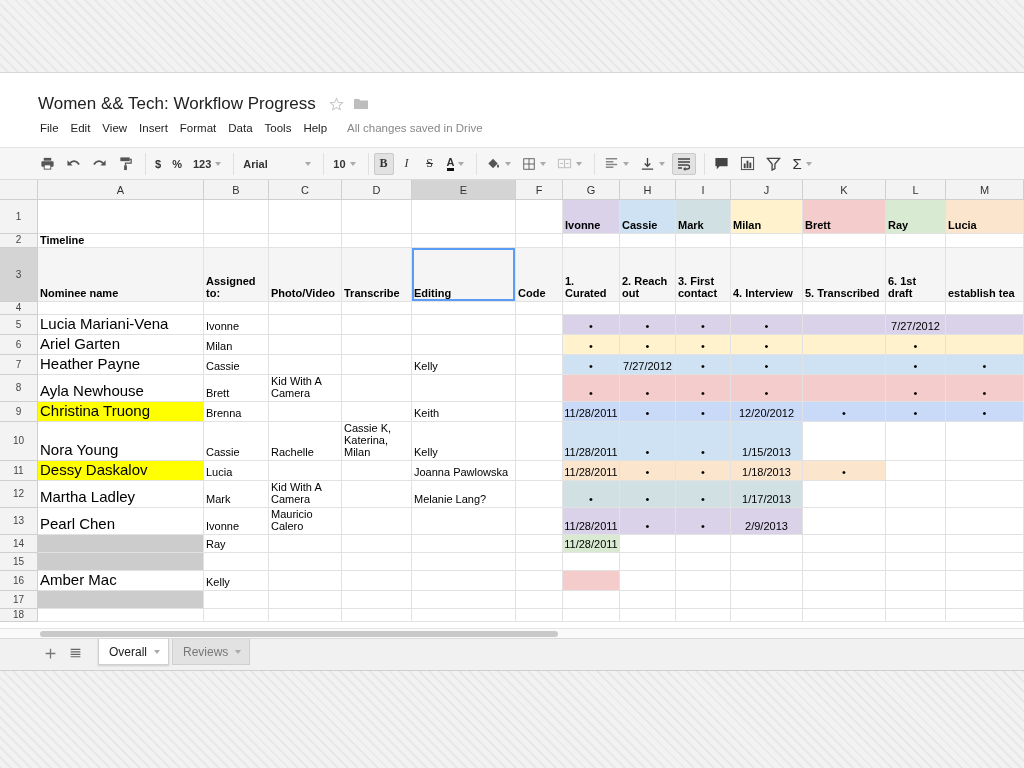  I want to click on row-header: 8, so click(19, 388).